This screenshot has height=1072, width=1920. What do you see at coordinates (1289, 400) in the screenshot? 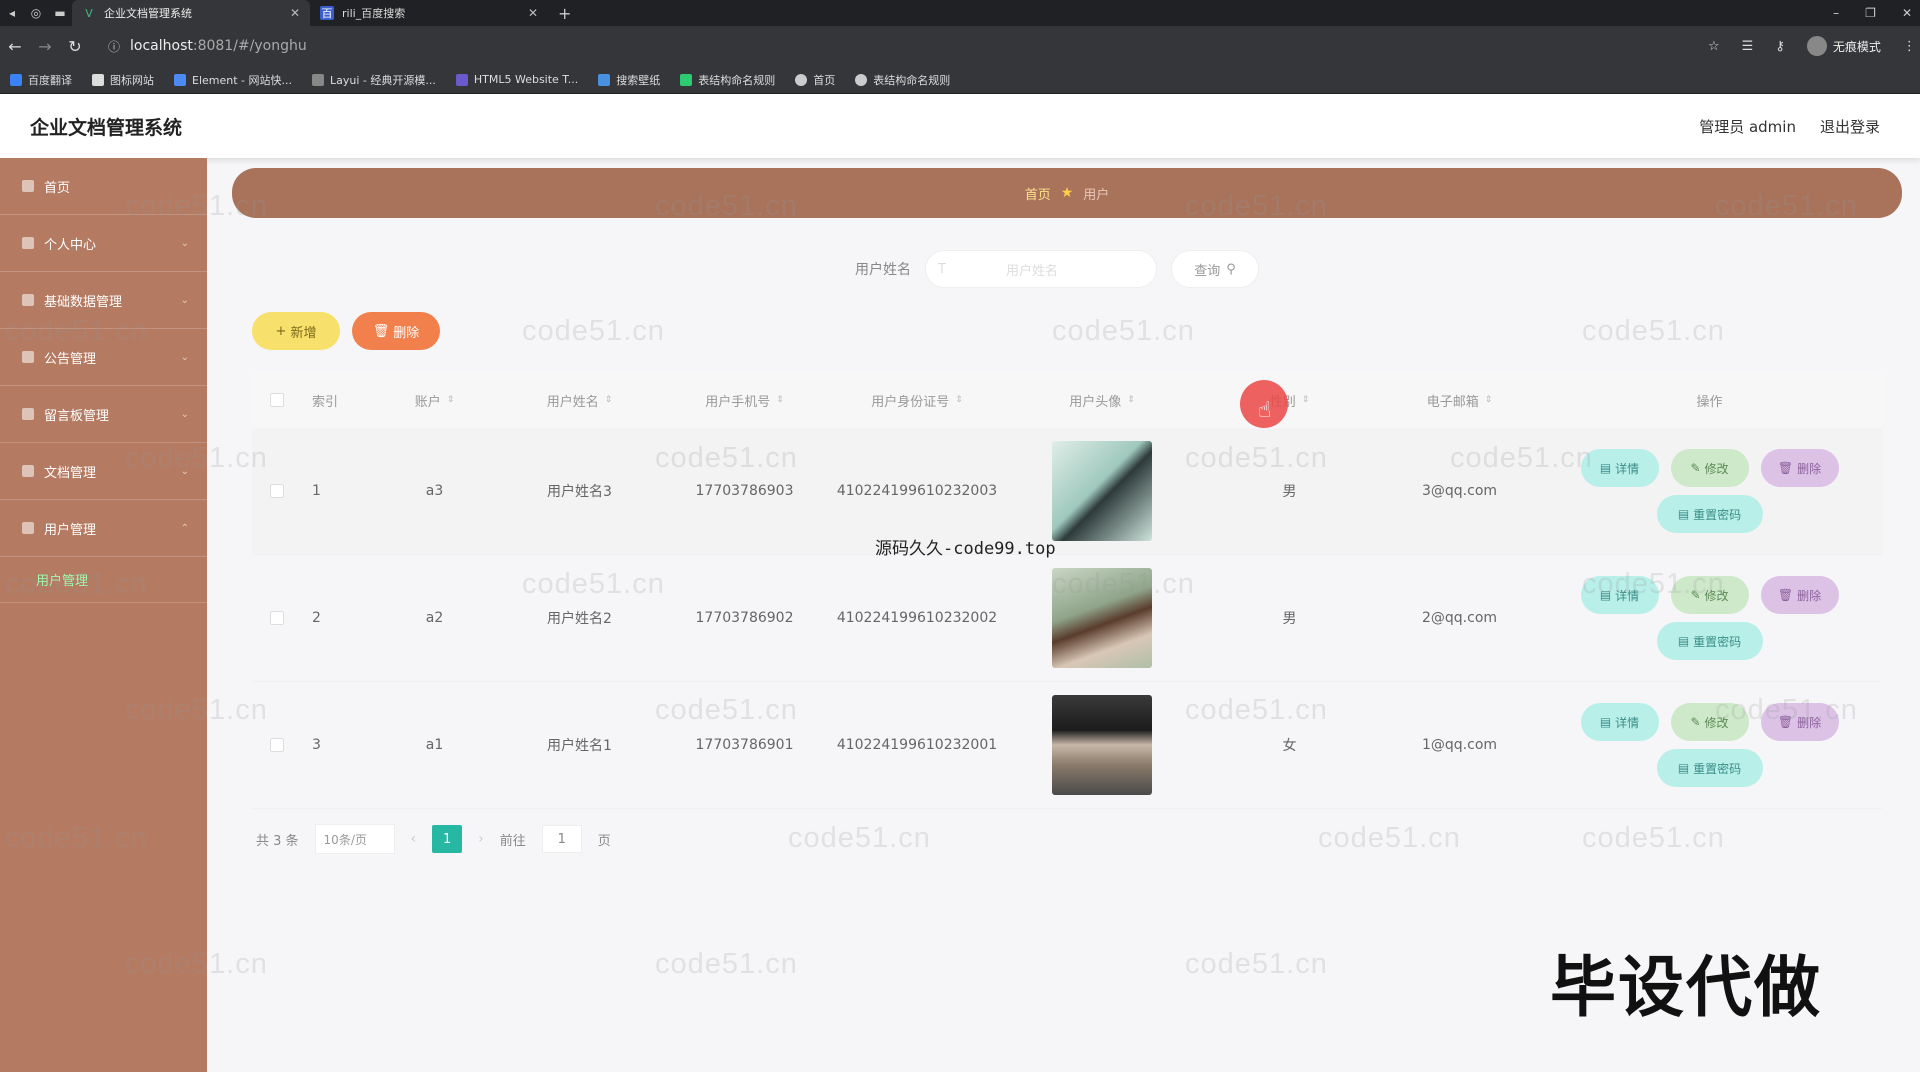
I see `header-sex: 性别⇕` at bounding box center [1289, 400].